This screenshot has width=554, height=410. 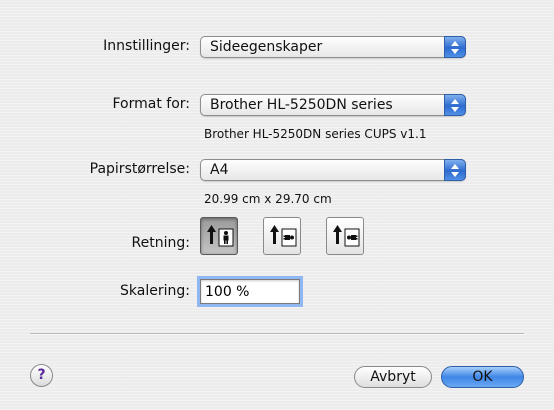 What do you see at coordinates (268, 199) in the screenshot?
I see `paper-dimensions: 20.99 cm x 29.70 cm` at bounding box center [268, 199].